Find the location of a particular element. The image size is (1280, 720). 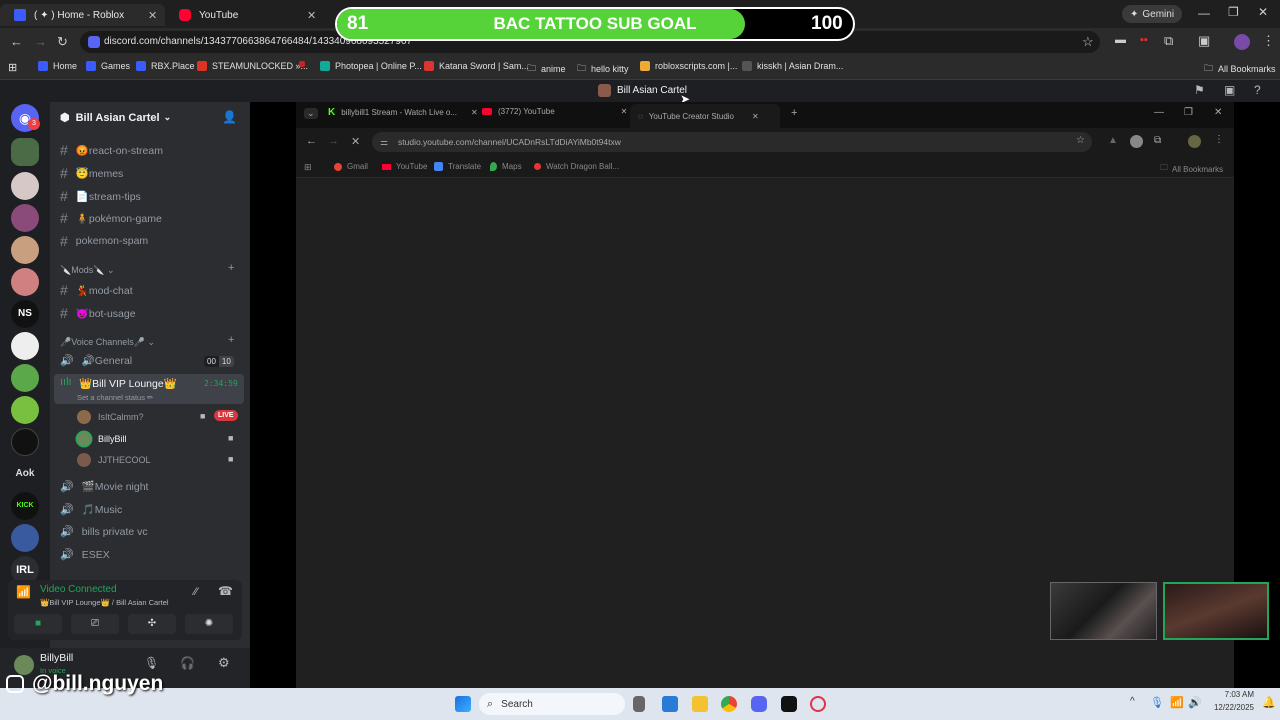

opera-icon is located at coordinates (818, 704).